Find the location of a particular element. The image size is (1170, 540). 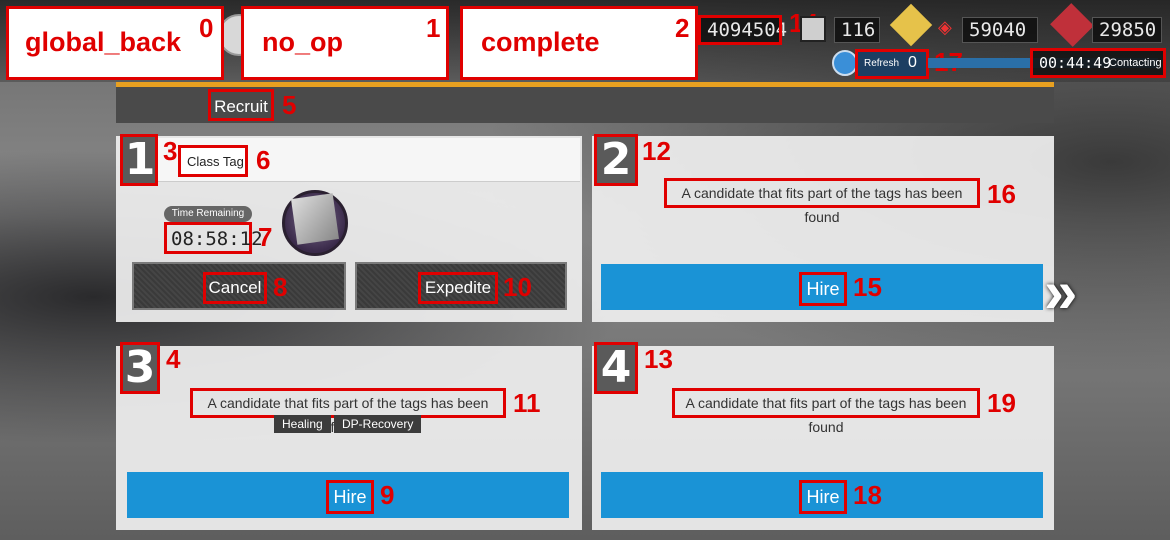

annotation-index-9: 9 is located at coordinates (387, 495).